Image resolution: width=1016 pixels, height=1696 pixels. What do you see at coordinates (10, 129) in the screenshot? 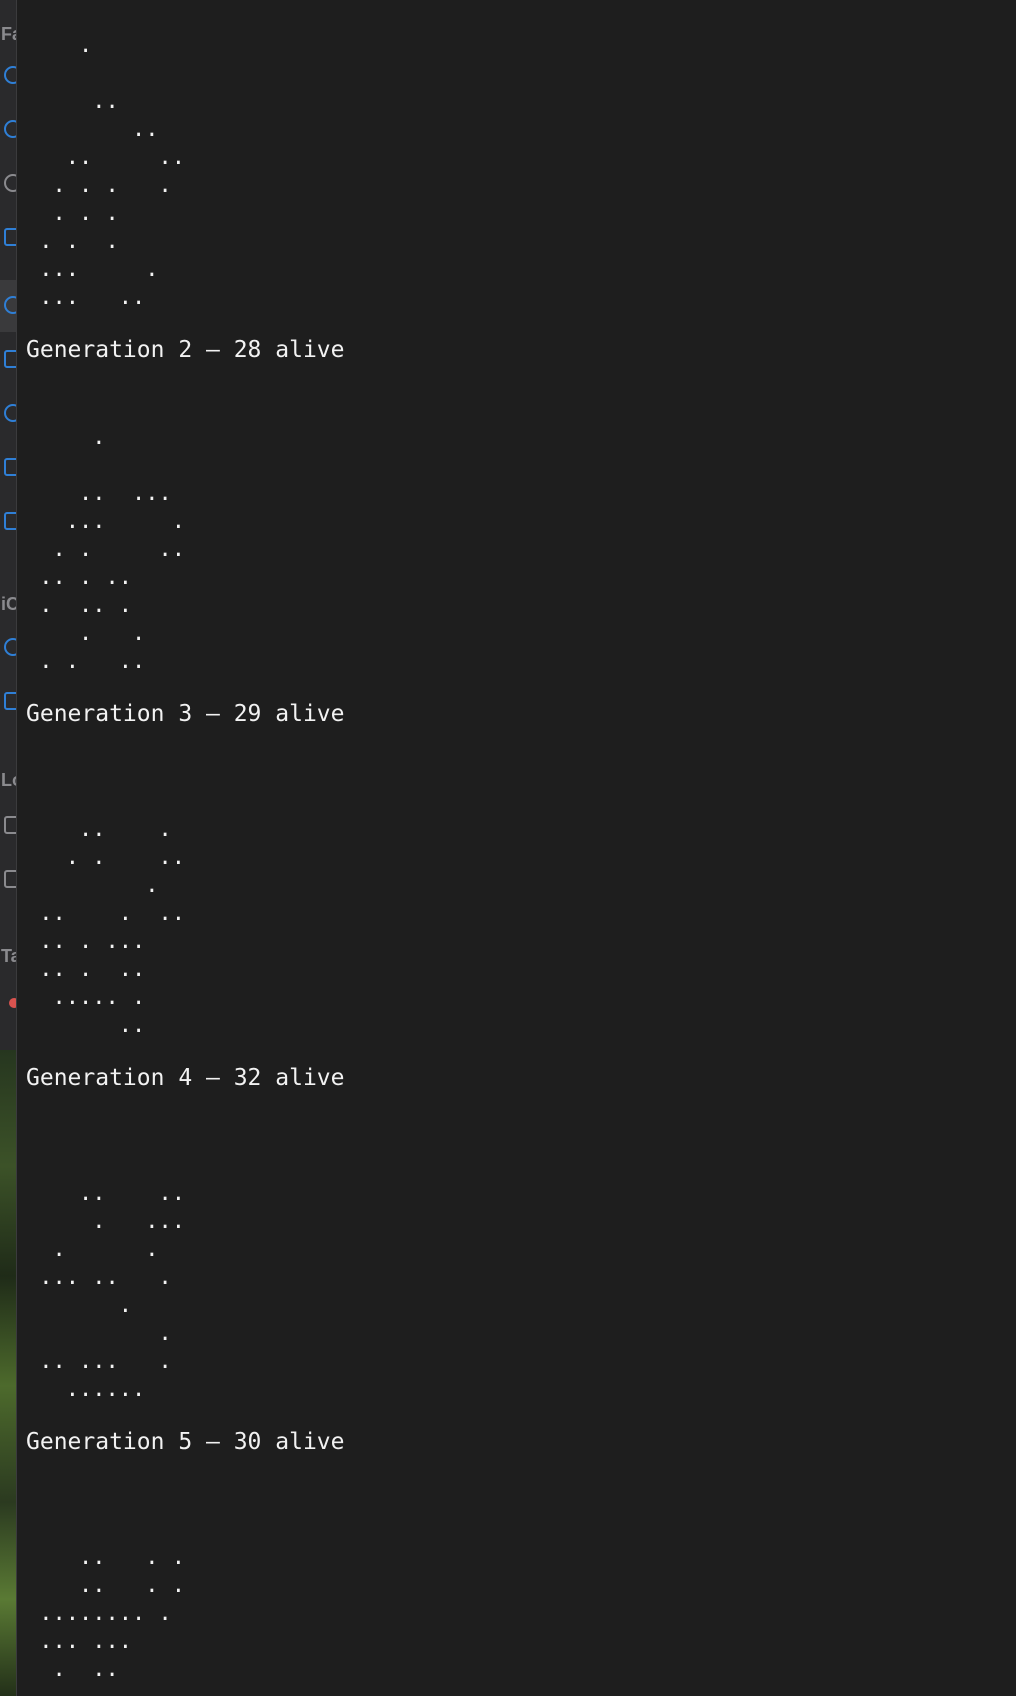
I see `clock-icon` at bounding box center [10, 129].